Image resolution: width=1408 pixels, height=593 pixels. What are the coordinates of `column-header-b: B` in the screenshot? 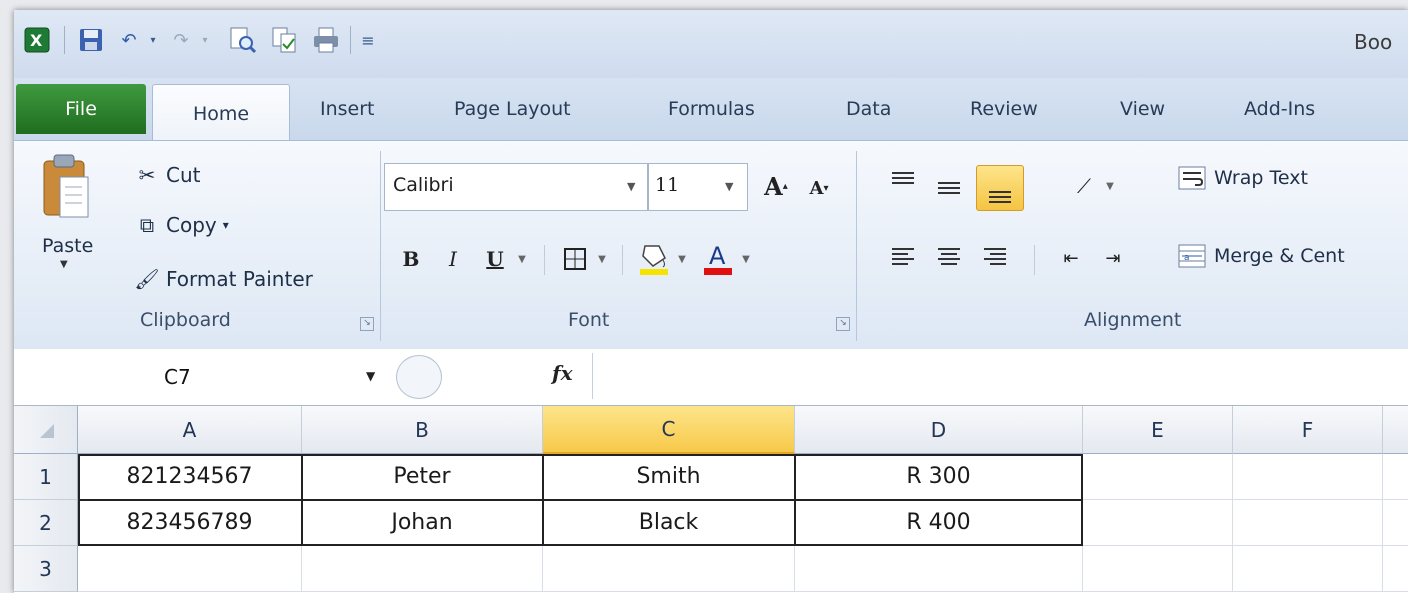 It's located at (422, 430).